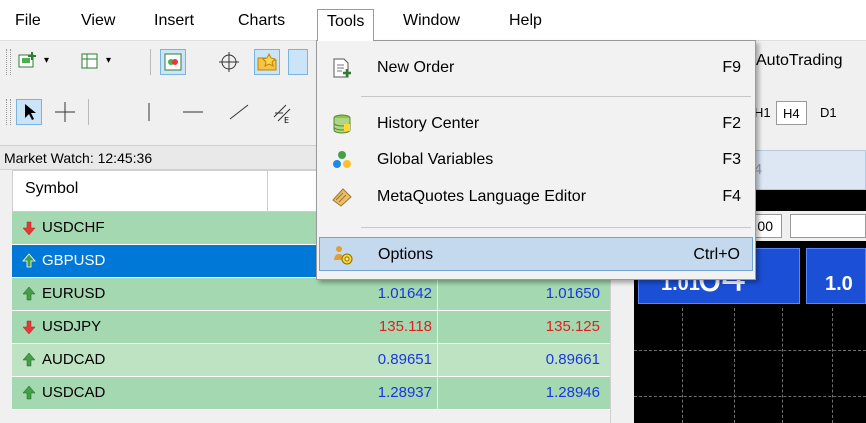 The image size is (866, 423). Describe the element at coordinates (51, 189) in the screenshot. I see `column-symbol: Symbol` at that location.